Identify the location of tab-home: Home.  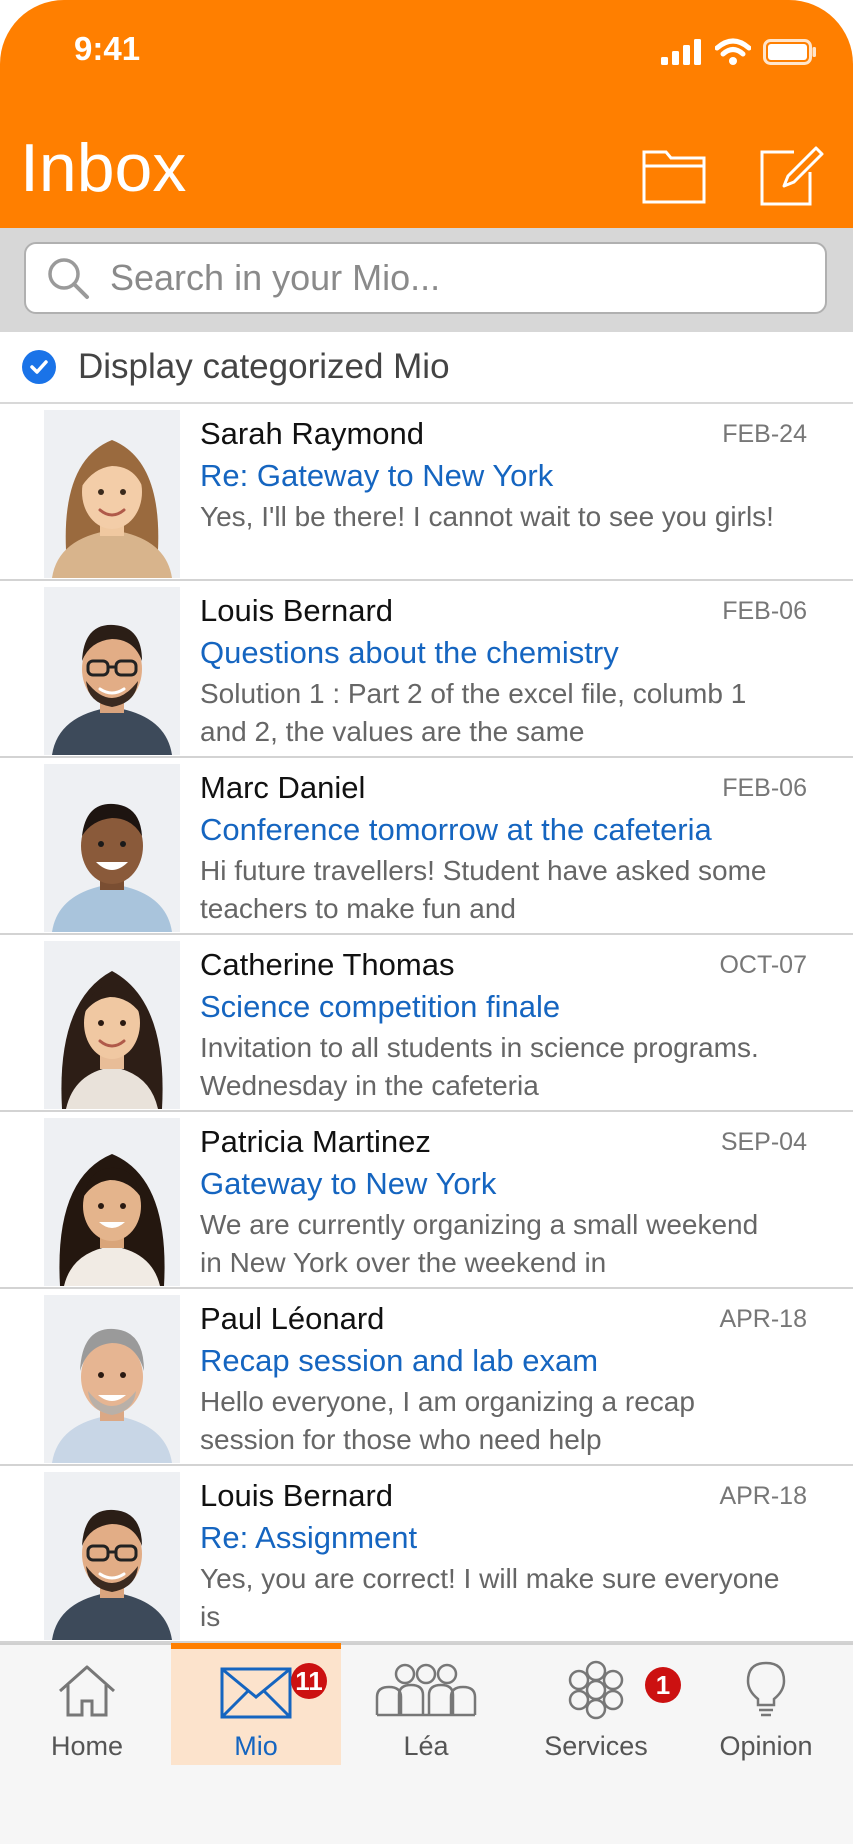
(87, 1705).